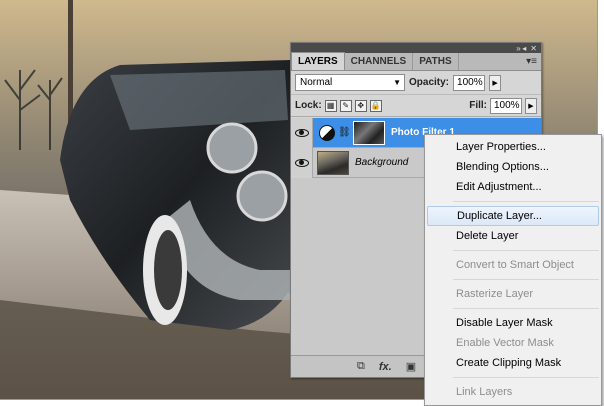 The image size is (604, 406). I want to click on link-layers-icon: ⧉, so click(361, 366).